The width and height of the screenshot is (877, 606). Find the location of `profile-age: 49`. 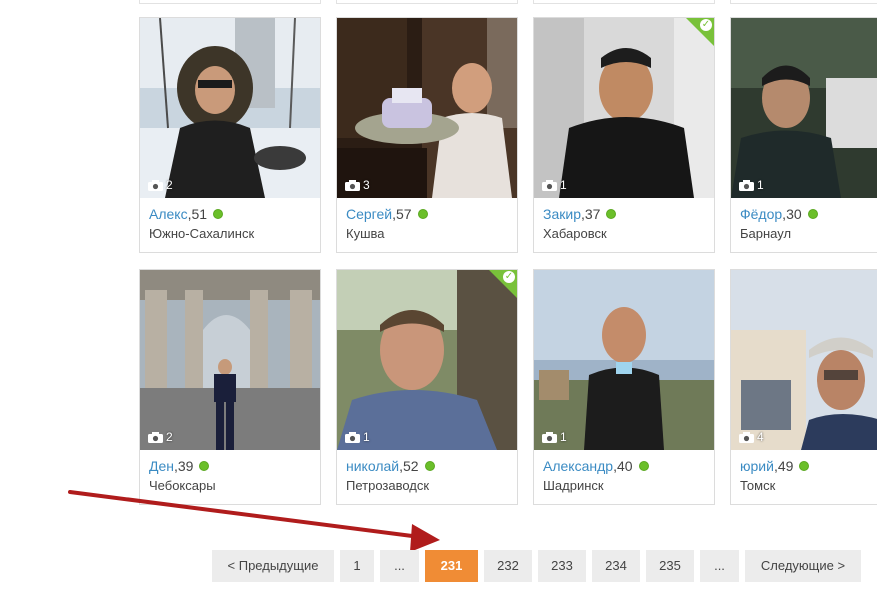

profile-age: 49 is located at coordinates (785, 466).